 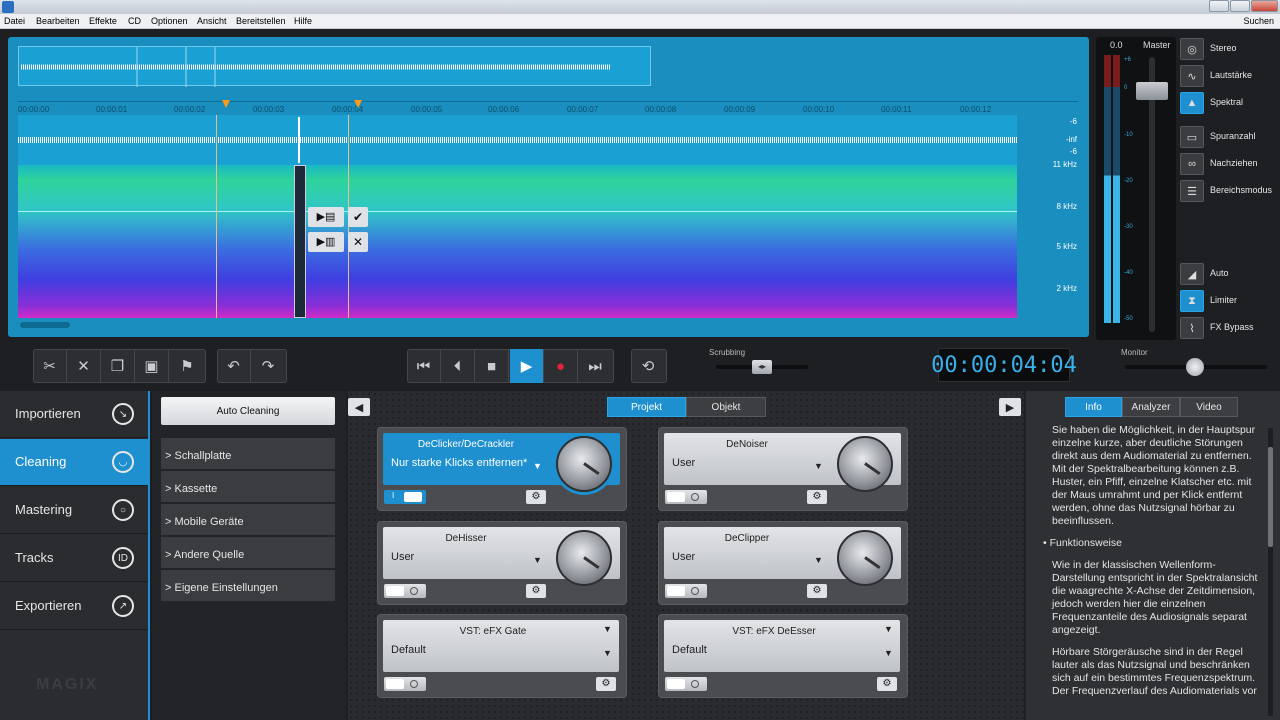 I want to click on track-count-icon: ▭, so click(x=1192, y=137).